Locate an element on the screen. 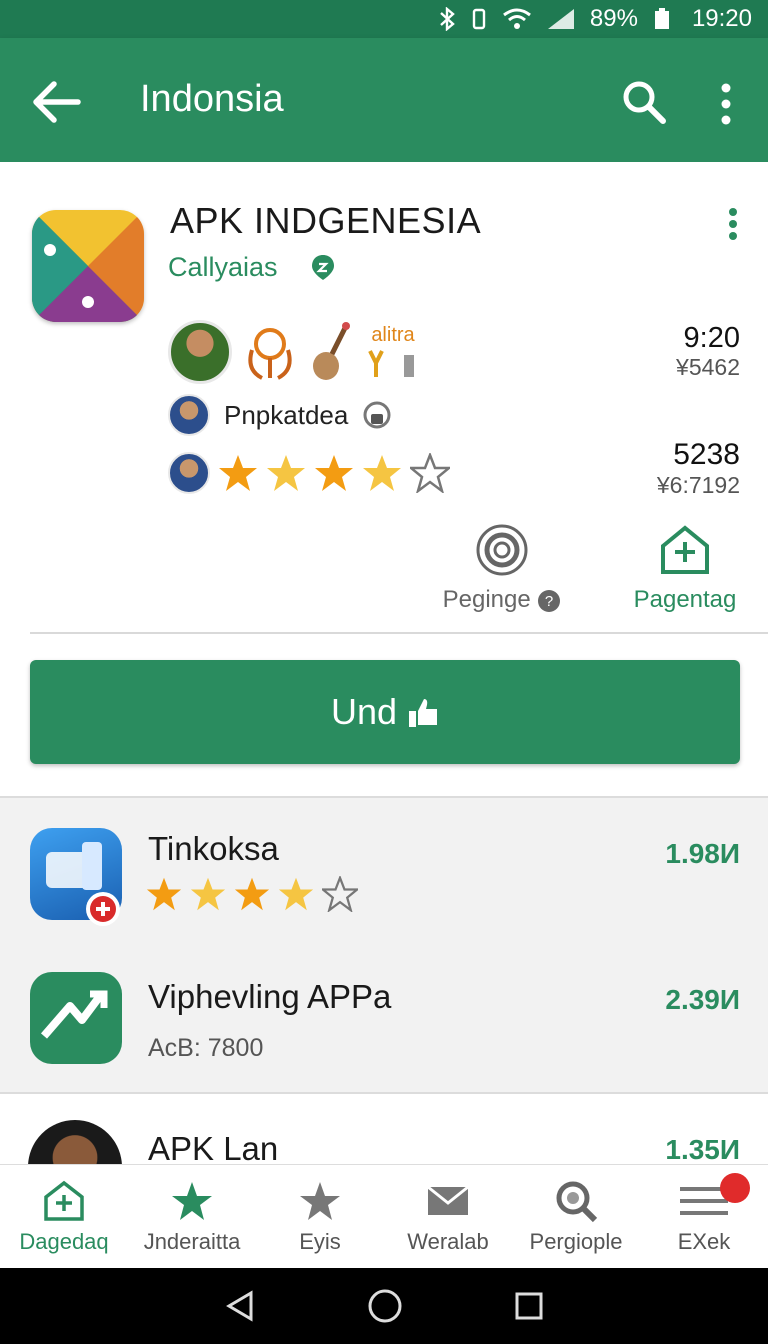 The height and width of the screenshot is (1344, 768). action-right-label: Pagentag is located at coordinates (685, 599).